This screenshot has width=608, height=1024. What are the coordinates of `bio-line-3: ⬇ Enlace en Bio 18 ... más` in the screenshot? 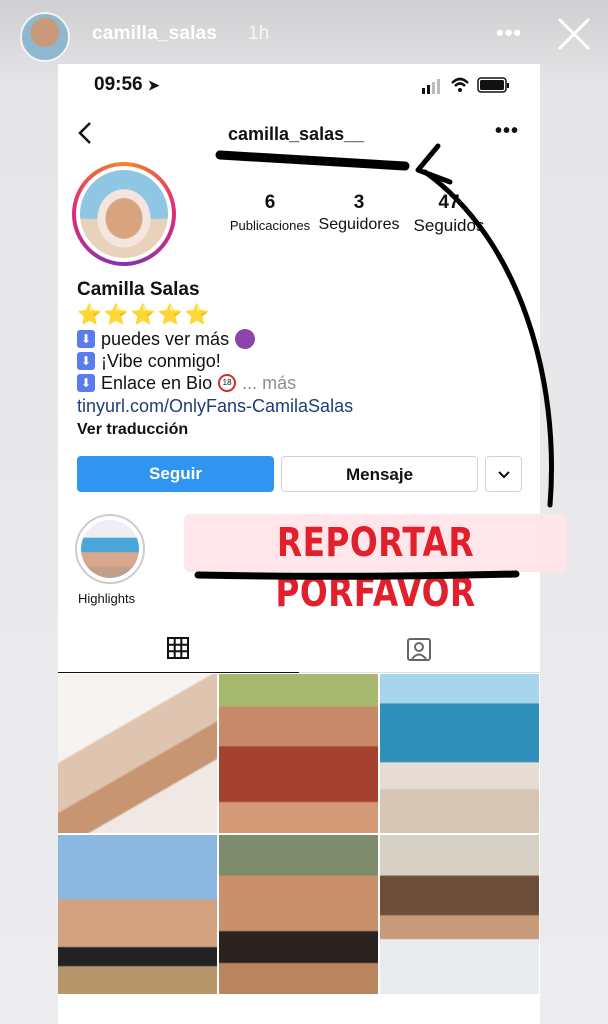 It's located at (297, 383).